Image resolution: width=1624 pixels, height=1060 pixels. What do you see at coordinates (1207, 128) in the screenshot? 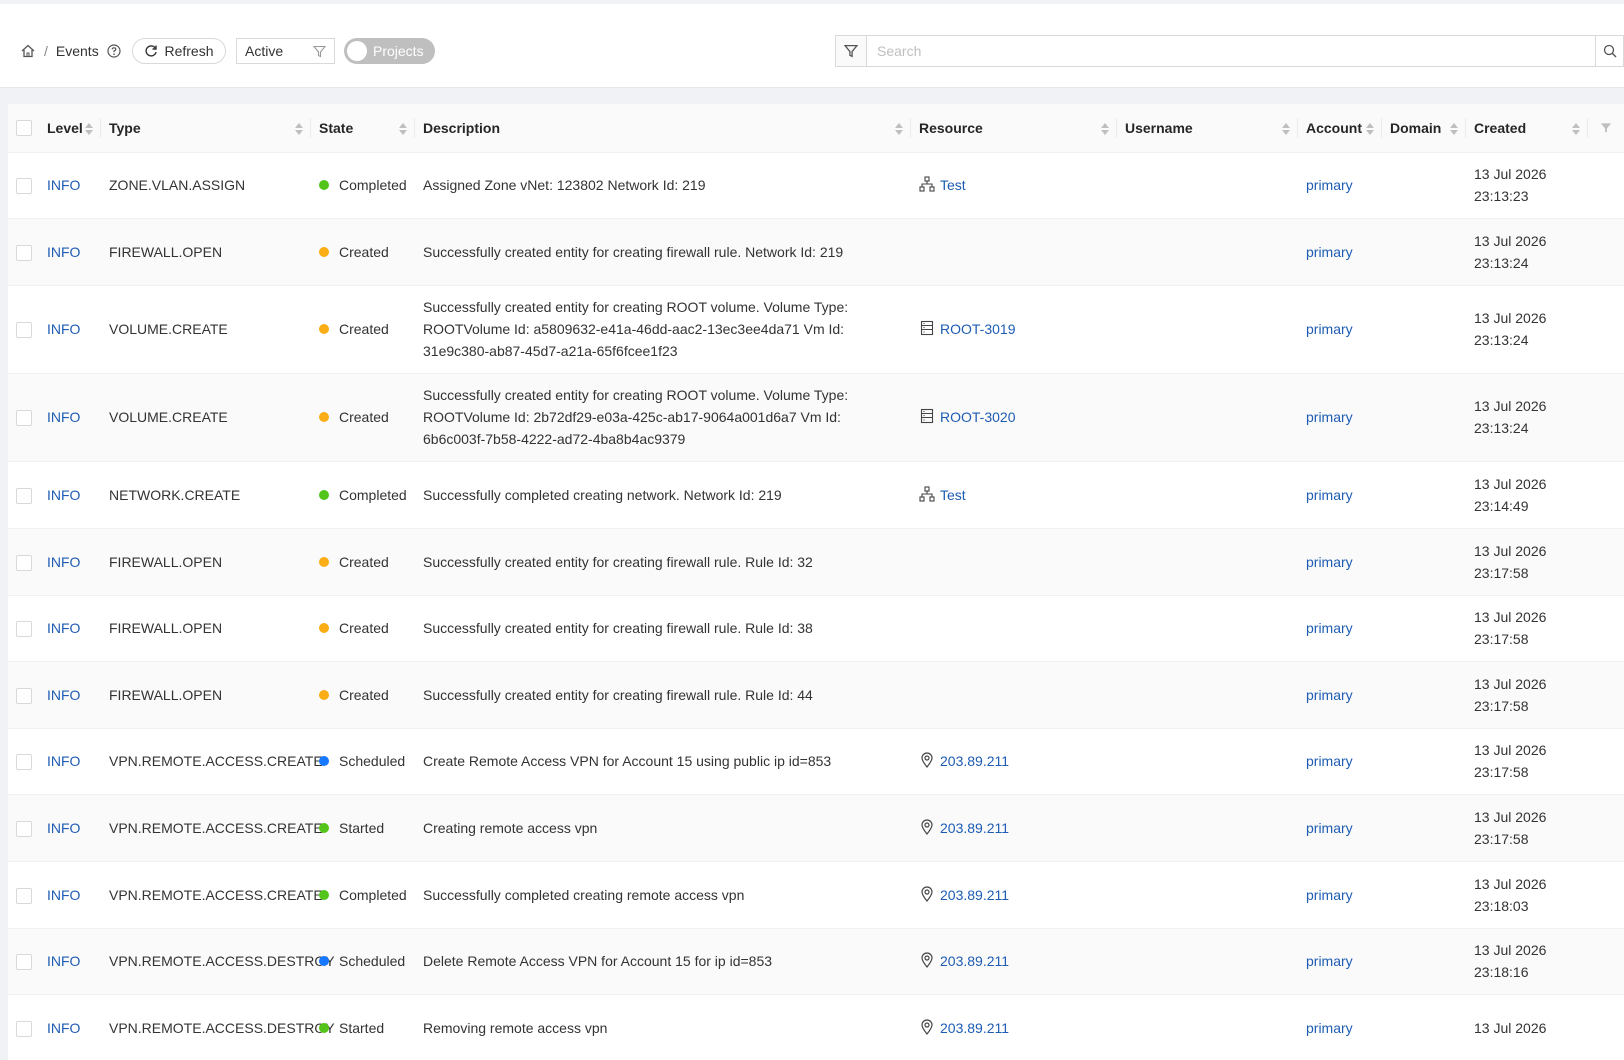
I see `column-header-username: Username` at bounding box center [1207, 128].